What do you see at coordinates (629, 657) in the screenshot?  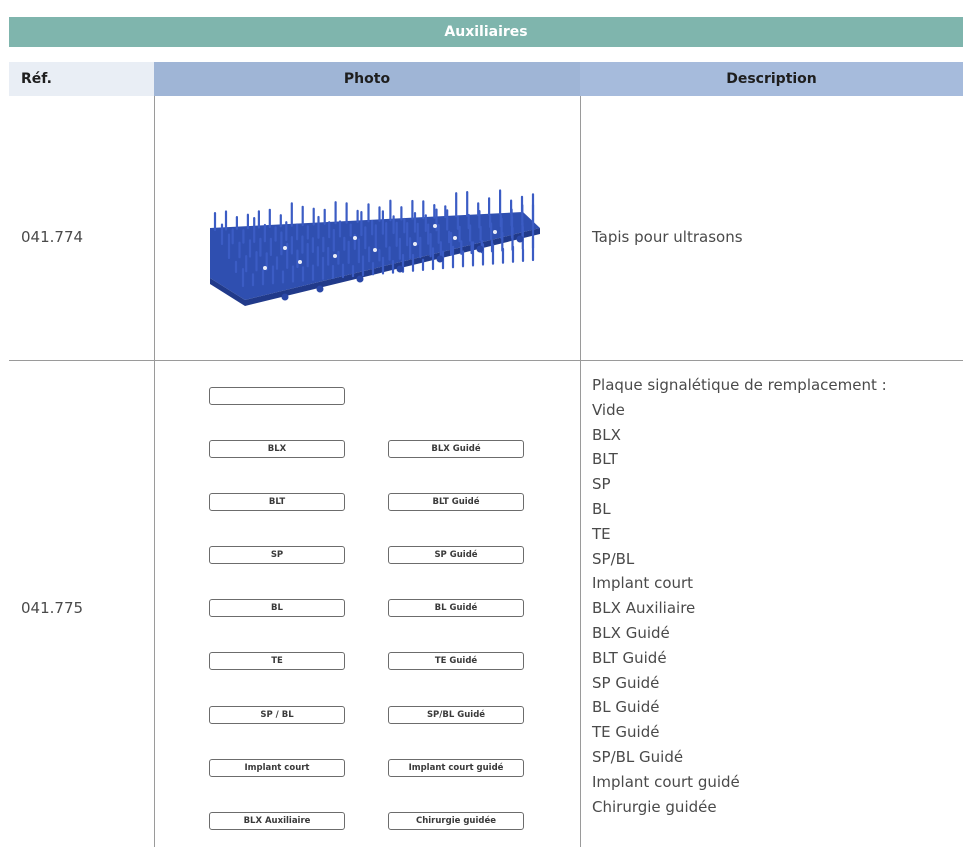 I see `description-line: BLT Guidé` at bounding box center [629, 657].